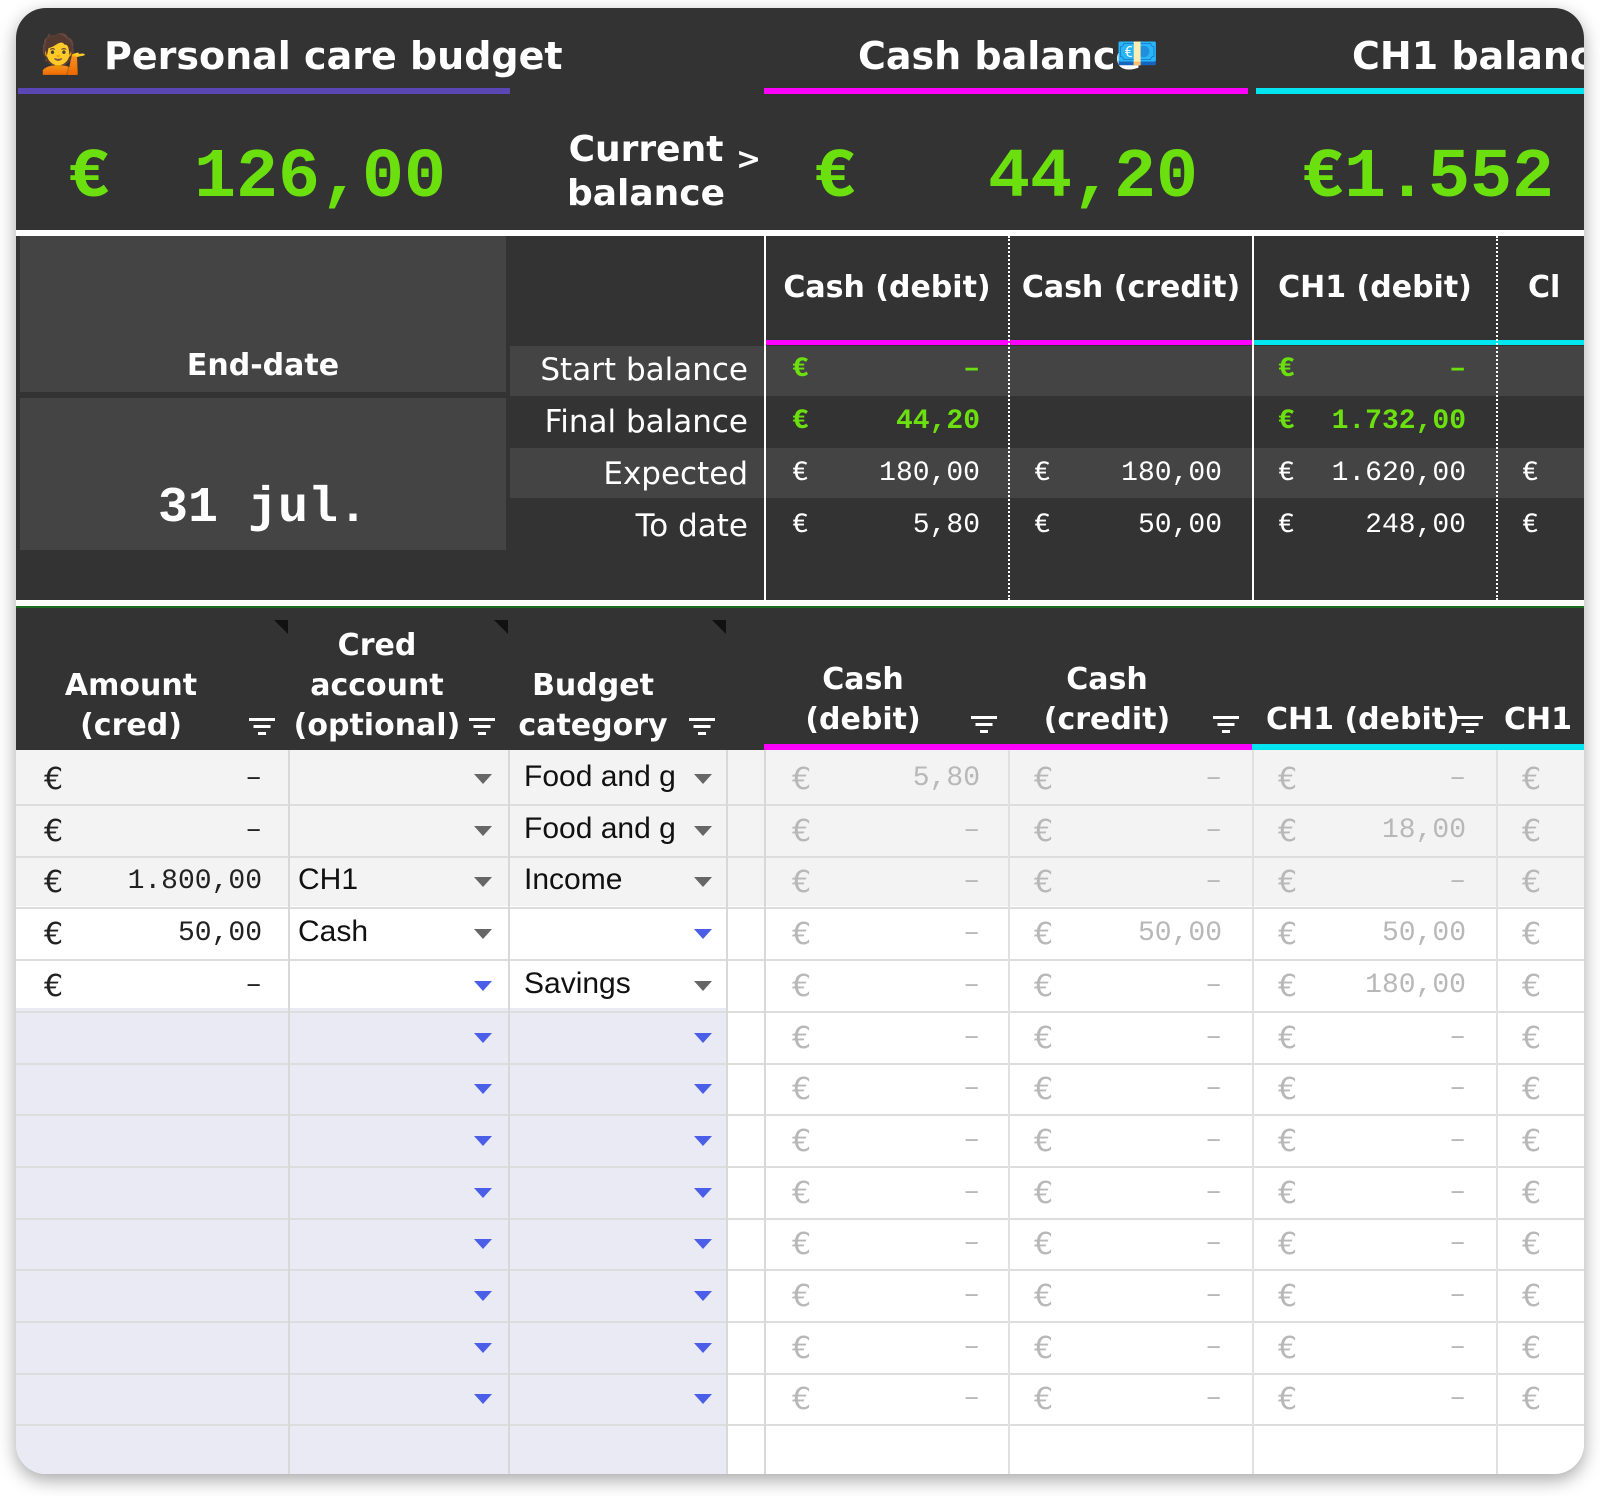 The height and width of the screenshot is (1496, 1600). I want to click on category-cell: Income, so click(606, 880).